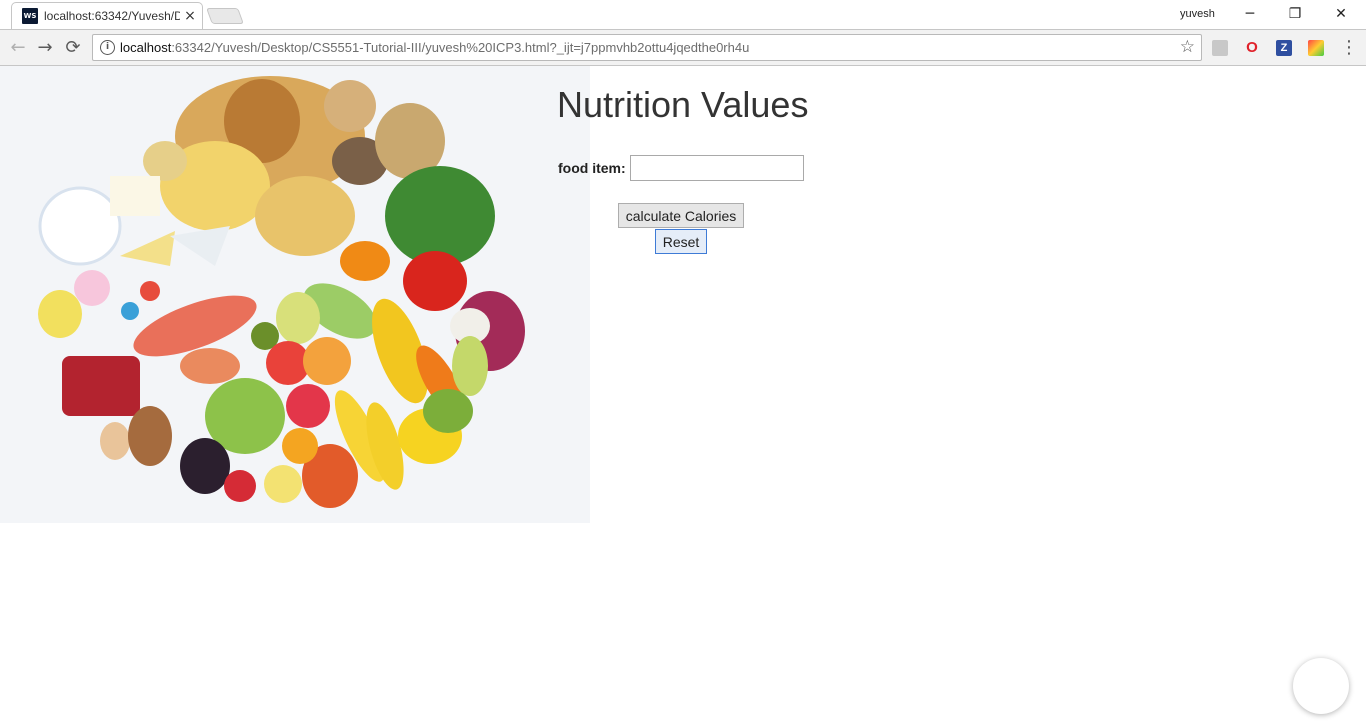  Describe the element at coordinates (681, 215) in the screenshot. I see `calculate-calories-button: calculate Calories` at that location.